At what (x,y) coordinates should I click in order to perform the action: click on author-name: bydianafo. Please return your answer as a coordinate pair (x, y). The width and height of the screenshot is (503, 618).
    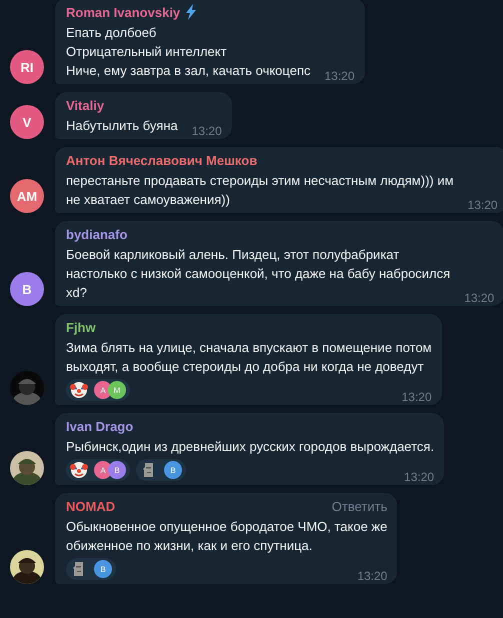
    Looking at the image, I should click on (97, 234).